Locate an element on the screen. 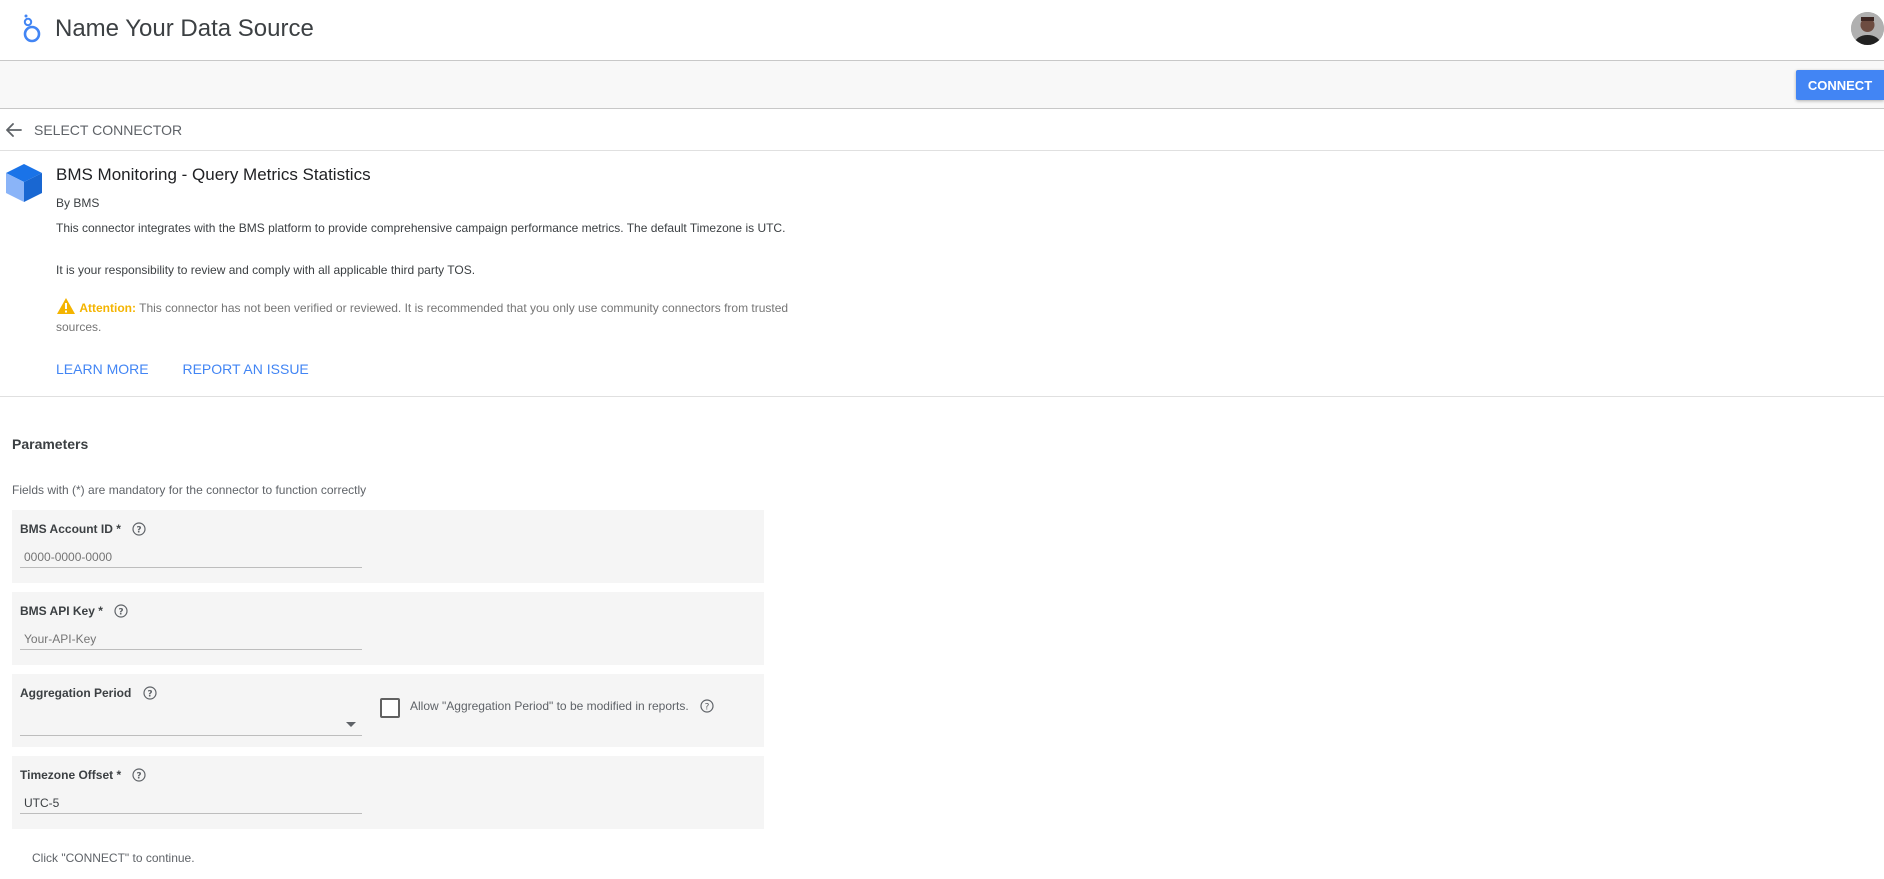 Image resolution: width=1884 pixels, height=879 pixels. select-connector-row: SELECT CONNECTOR is located at coordinates (942, 130).